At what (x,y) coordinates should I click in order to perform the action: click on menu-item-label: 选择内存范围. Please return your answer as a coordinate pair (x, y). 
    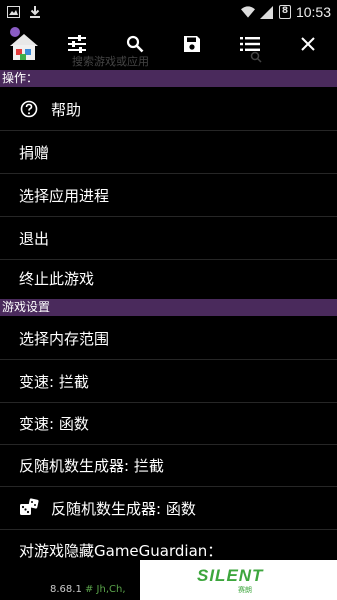
    Looking at the image, I should click on (64, 338).